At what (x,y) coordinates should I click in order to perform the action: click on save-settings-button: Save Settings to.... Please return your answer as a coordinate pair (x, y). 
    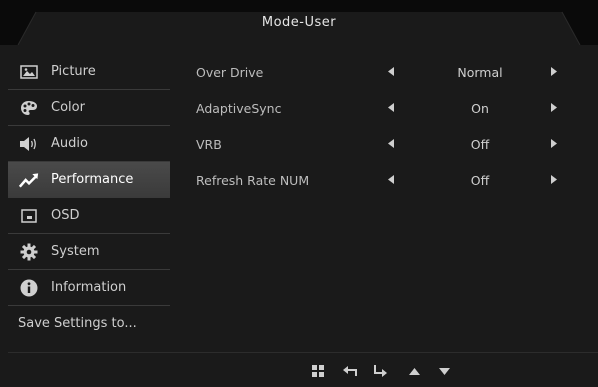
    Looking at the image, I should click on (94, 323).